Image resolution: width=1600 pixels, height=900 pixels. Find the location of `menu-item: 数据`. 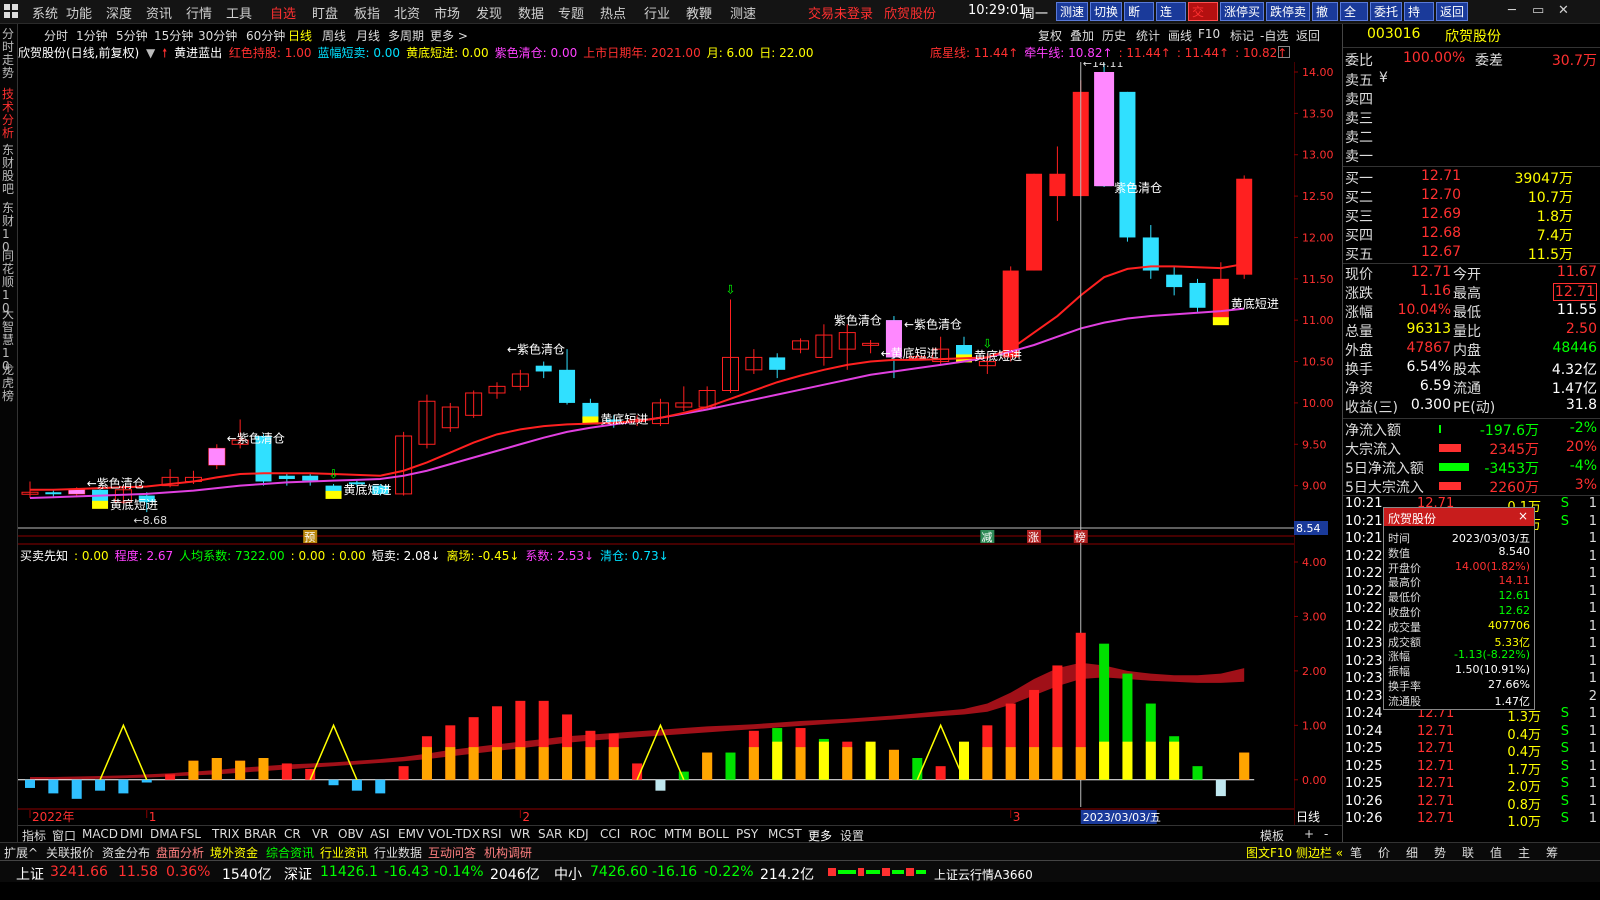

menu-item: 数据 is located at coordinates (531, 12).